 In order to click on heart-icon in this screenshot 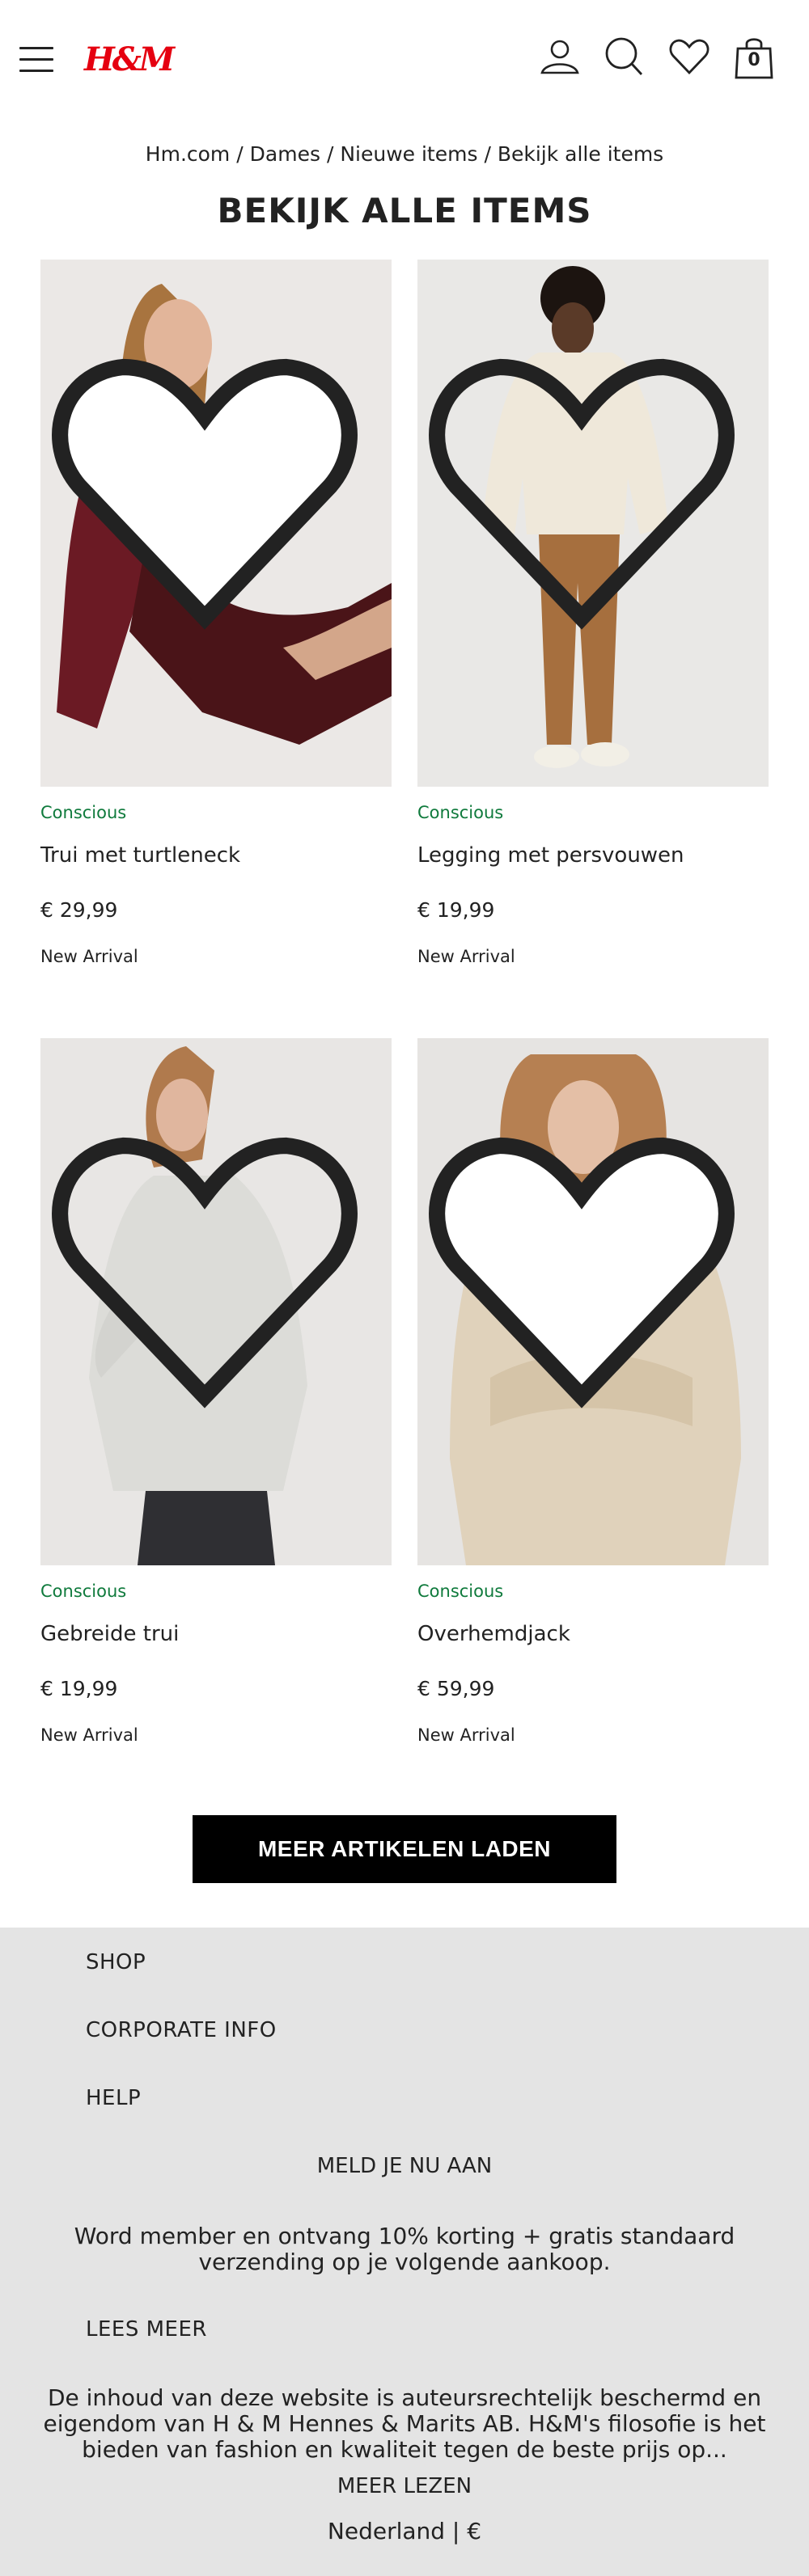, I will do `click(690, 56)`.